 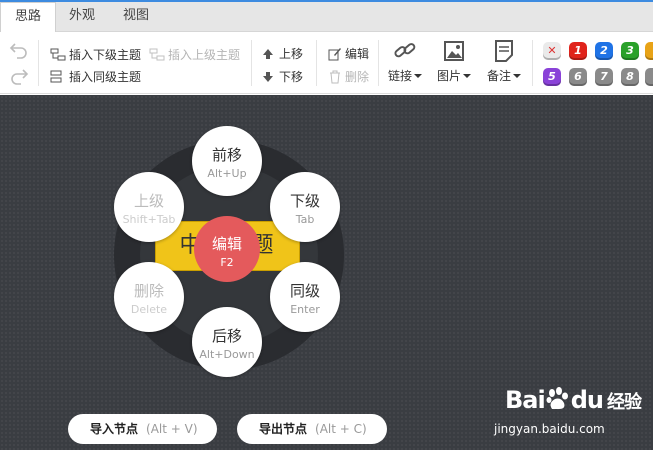 What do you see at coordinates (227, 262) in the screenshot?
I see `hotbox-shortcut: F2` at bounding box center [227, 262].